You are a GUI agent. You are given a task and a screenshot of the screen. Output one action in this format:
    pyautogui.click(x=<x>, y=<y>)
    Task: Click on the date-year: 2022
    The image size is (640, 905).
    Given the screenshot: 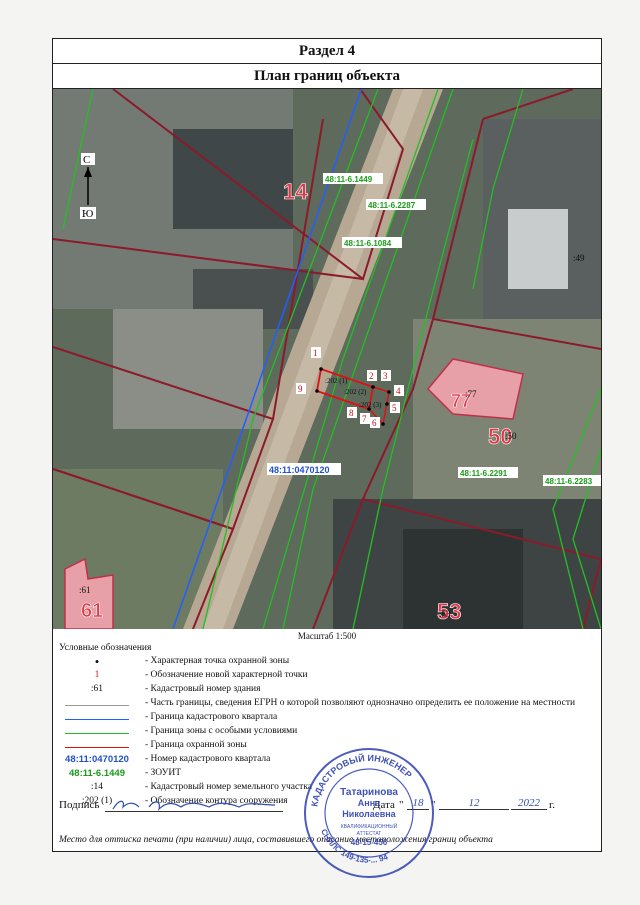 What is the action you would take?
    pyautogui.click(x=529, y=803)
    